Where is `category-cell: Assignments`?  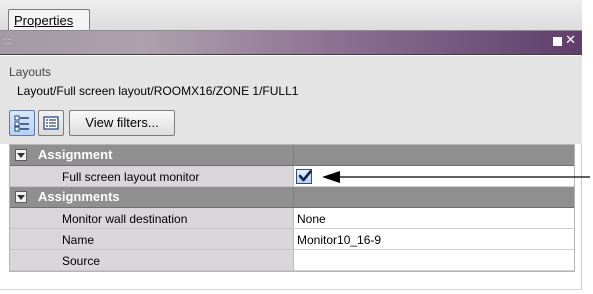
category-cell: Assignments is located at coordinates (151, 197).